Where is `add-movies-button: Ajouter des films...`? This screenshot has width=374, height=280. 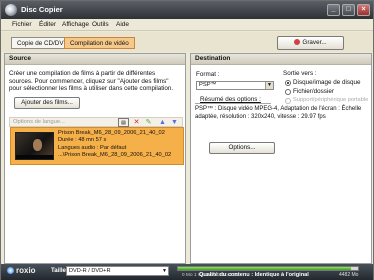 add-movies-button: Ajouter des films... is located at coordinates (47, 103).